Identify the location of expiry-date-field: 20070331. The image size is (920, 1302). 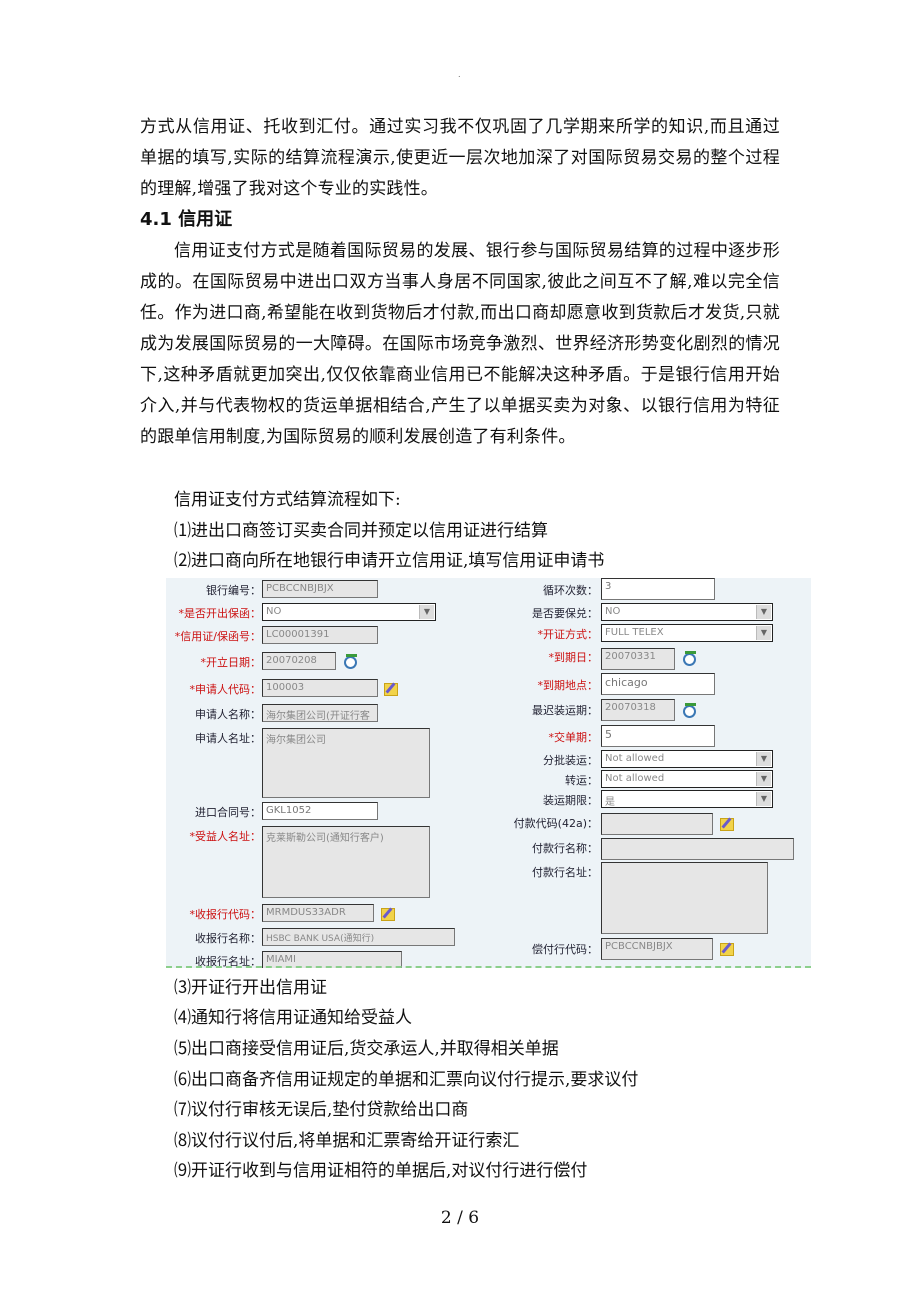
(638, 659).